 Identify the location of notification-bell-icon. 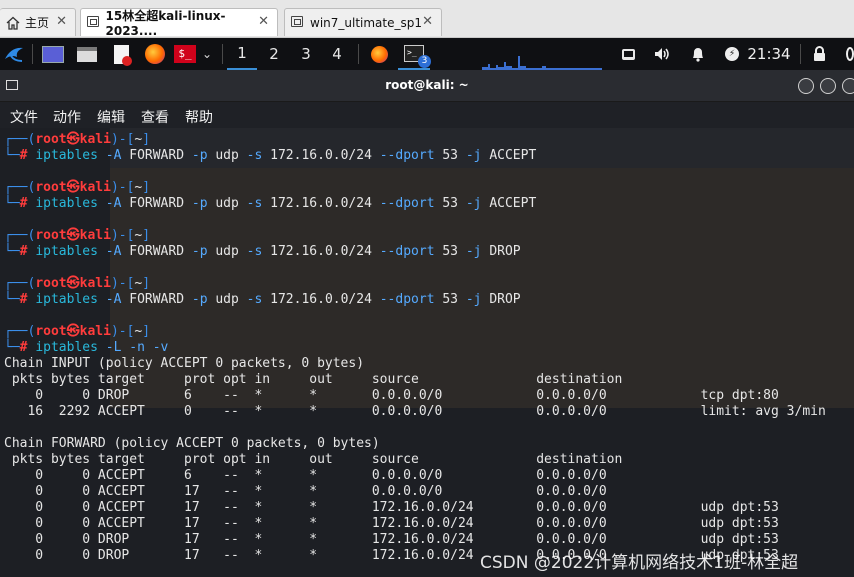
(698, 54).